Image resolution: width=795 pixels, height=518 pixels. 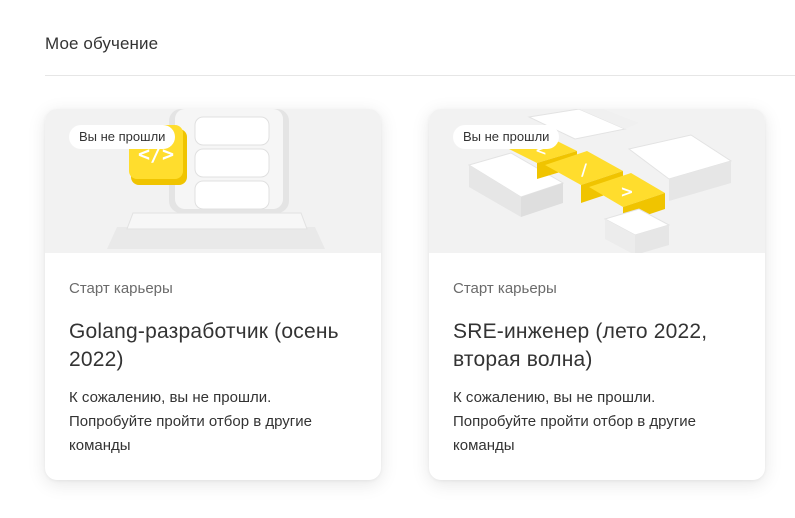 What do you see at coordinates (213, 181) in the screenshot?
I see `course-card-image: </> Вы не прошли` at bounding box center [213, 181].